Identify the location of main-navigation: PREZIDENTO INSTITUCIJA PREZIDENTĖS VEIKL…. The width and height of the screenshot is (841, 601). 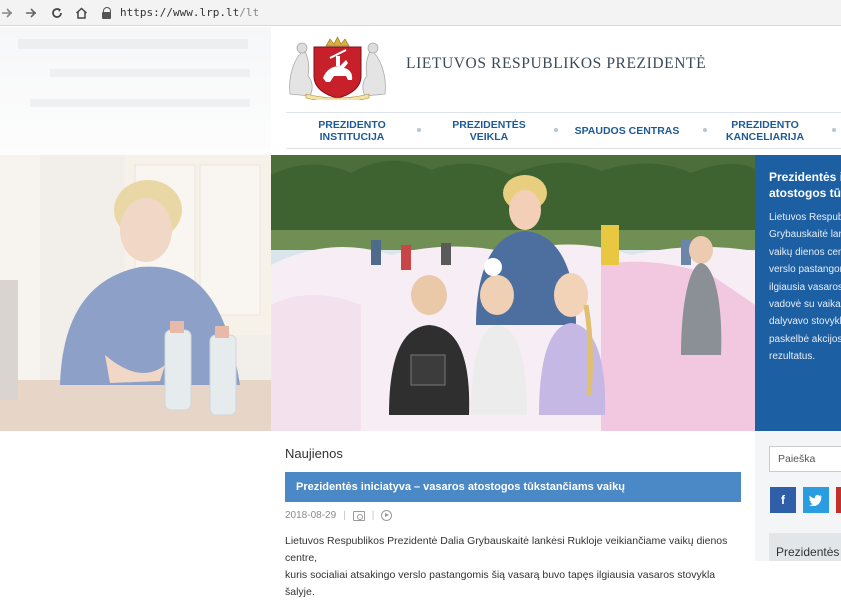
(563, 130).